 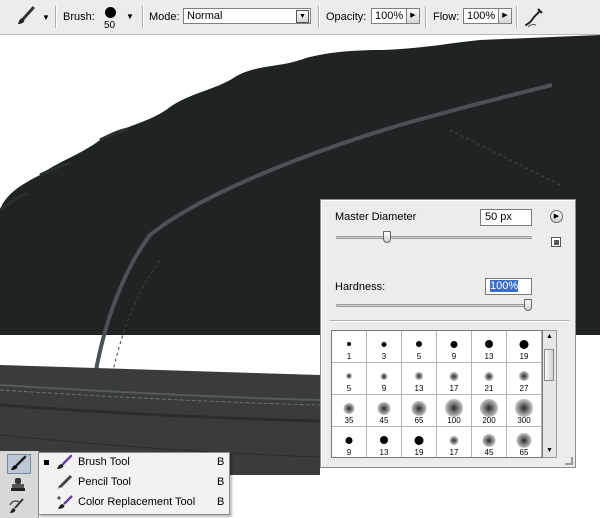 I want to click on resize-grip-icon, so click(x=569, y=461).